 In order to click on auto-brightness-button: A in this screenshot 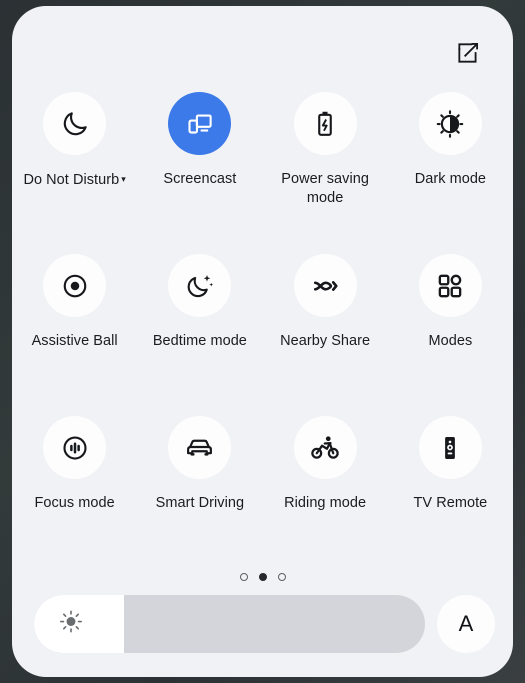, I will do `click(466, 624)`.